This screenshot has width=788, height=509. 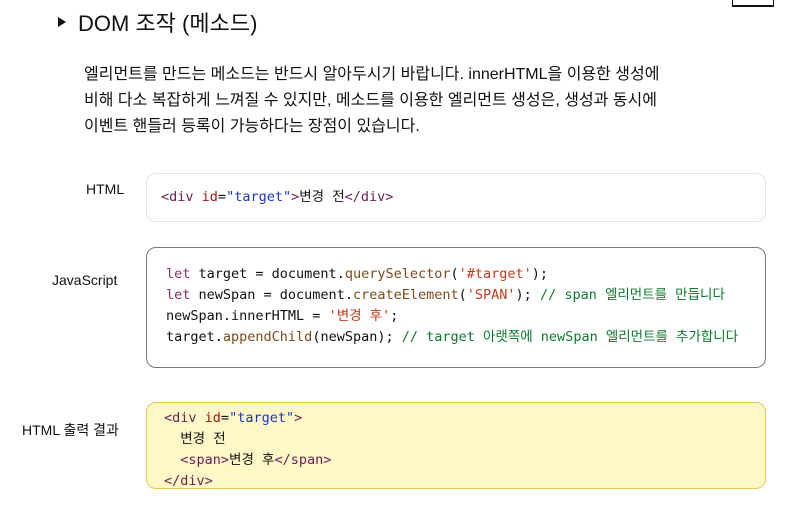 I want to click on output-code-line: <div id="target">, so click(x=464, y=418).